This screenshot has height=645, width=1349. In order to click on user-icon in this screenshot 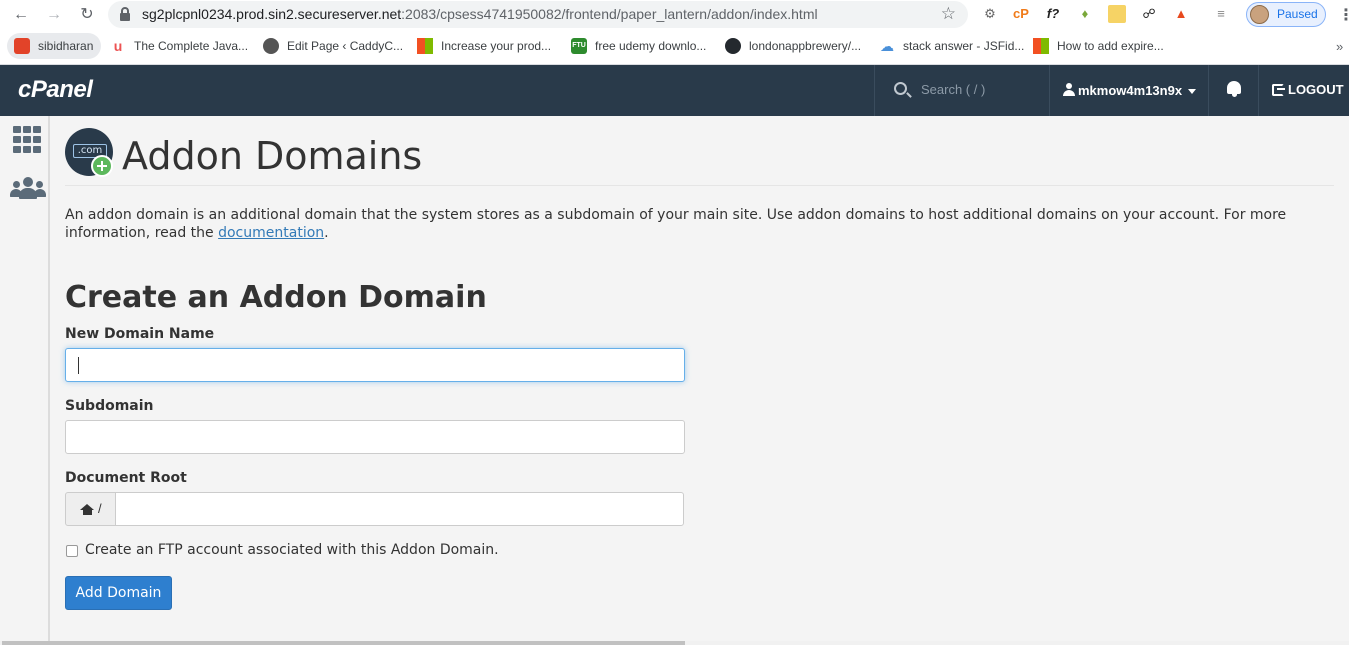, I will do `click(1069, 90)`.